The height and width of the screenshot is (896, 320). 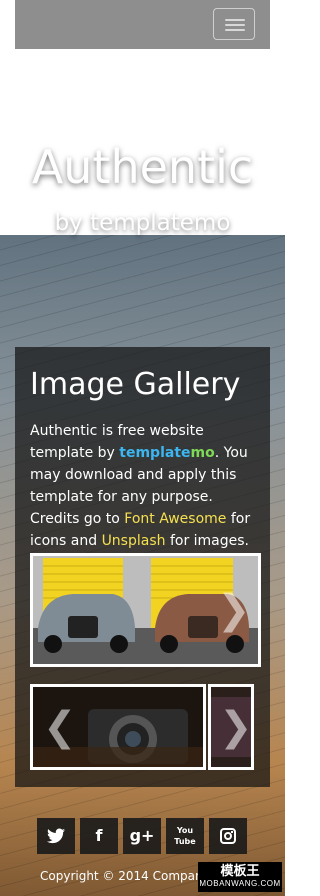 I want to click on instagram-icon, so click(x=228, y=836).